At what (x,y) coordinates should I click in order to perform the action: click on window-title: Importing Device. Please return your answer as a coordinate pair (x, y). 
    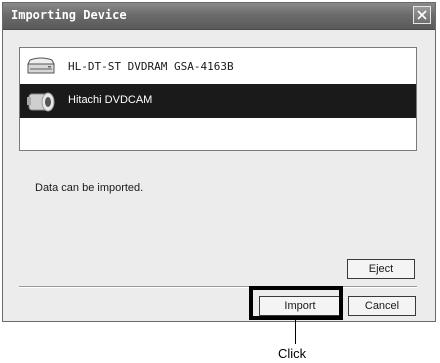
    Looking at the image, I should click on (69, 15).